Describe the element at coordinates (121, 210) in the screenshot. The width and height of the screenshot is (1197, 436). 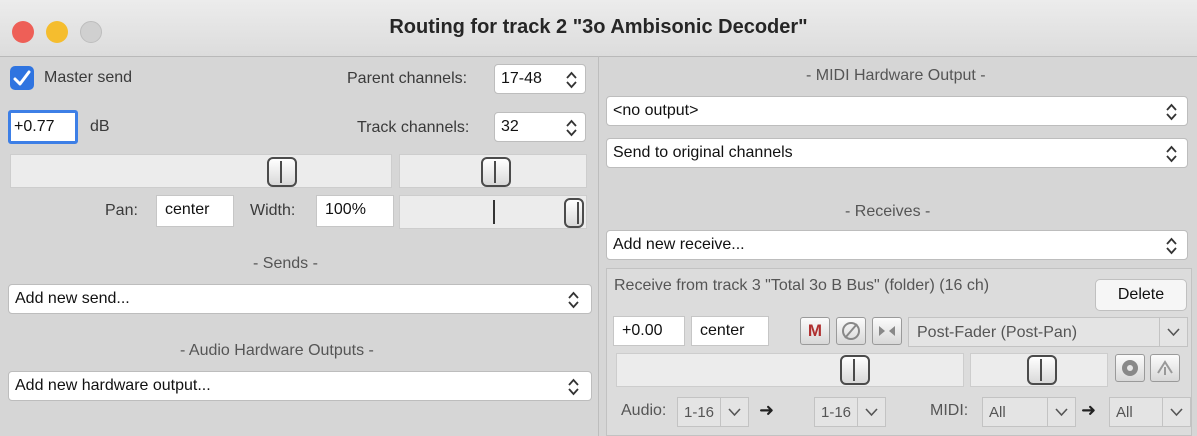
I see `pan-label: Pan:` at that location.